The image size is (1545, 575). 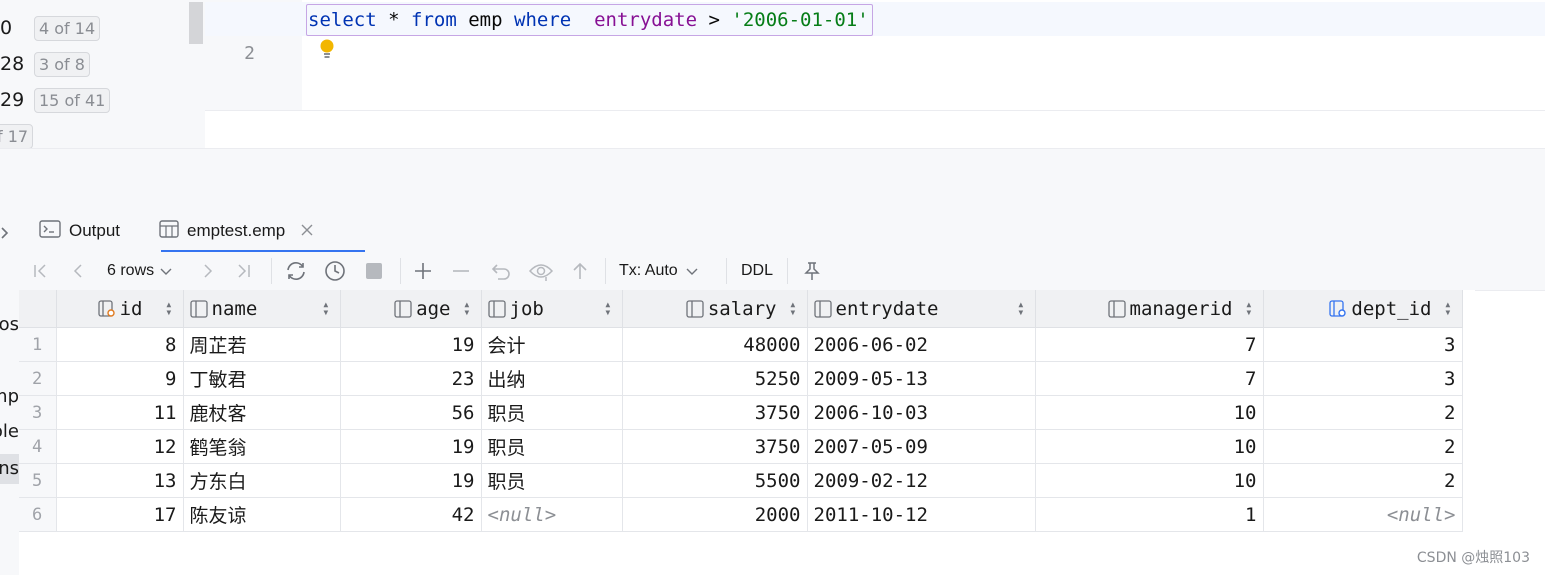 What do you see at coordinates (812, 271) in the screenshot?
I see `pin-icon` at bounding box center [812, 271].